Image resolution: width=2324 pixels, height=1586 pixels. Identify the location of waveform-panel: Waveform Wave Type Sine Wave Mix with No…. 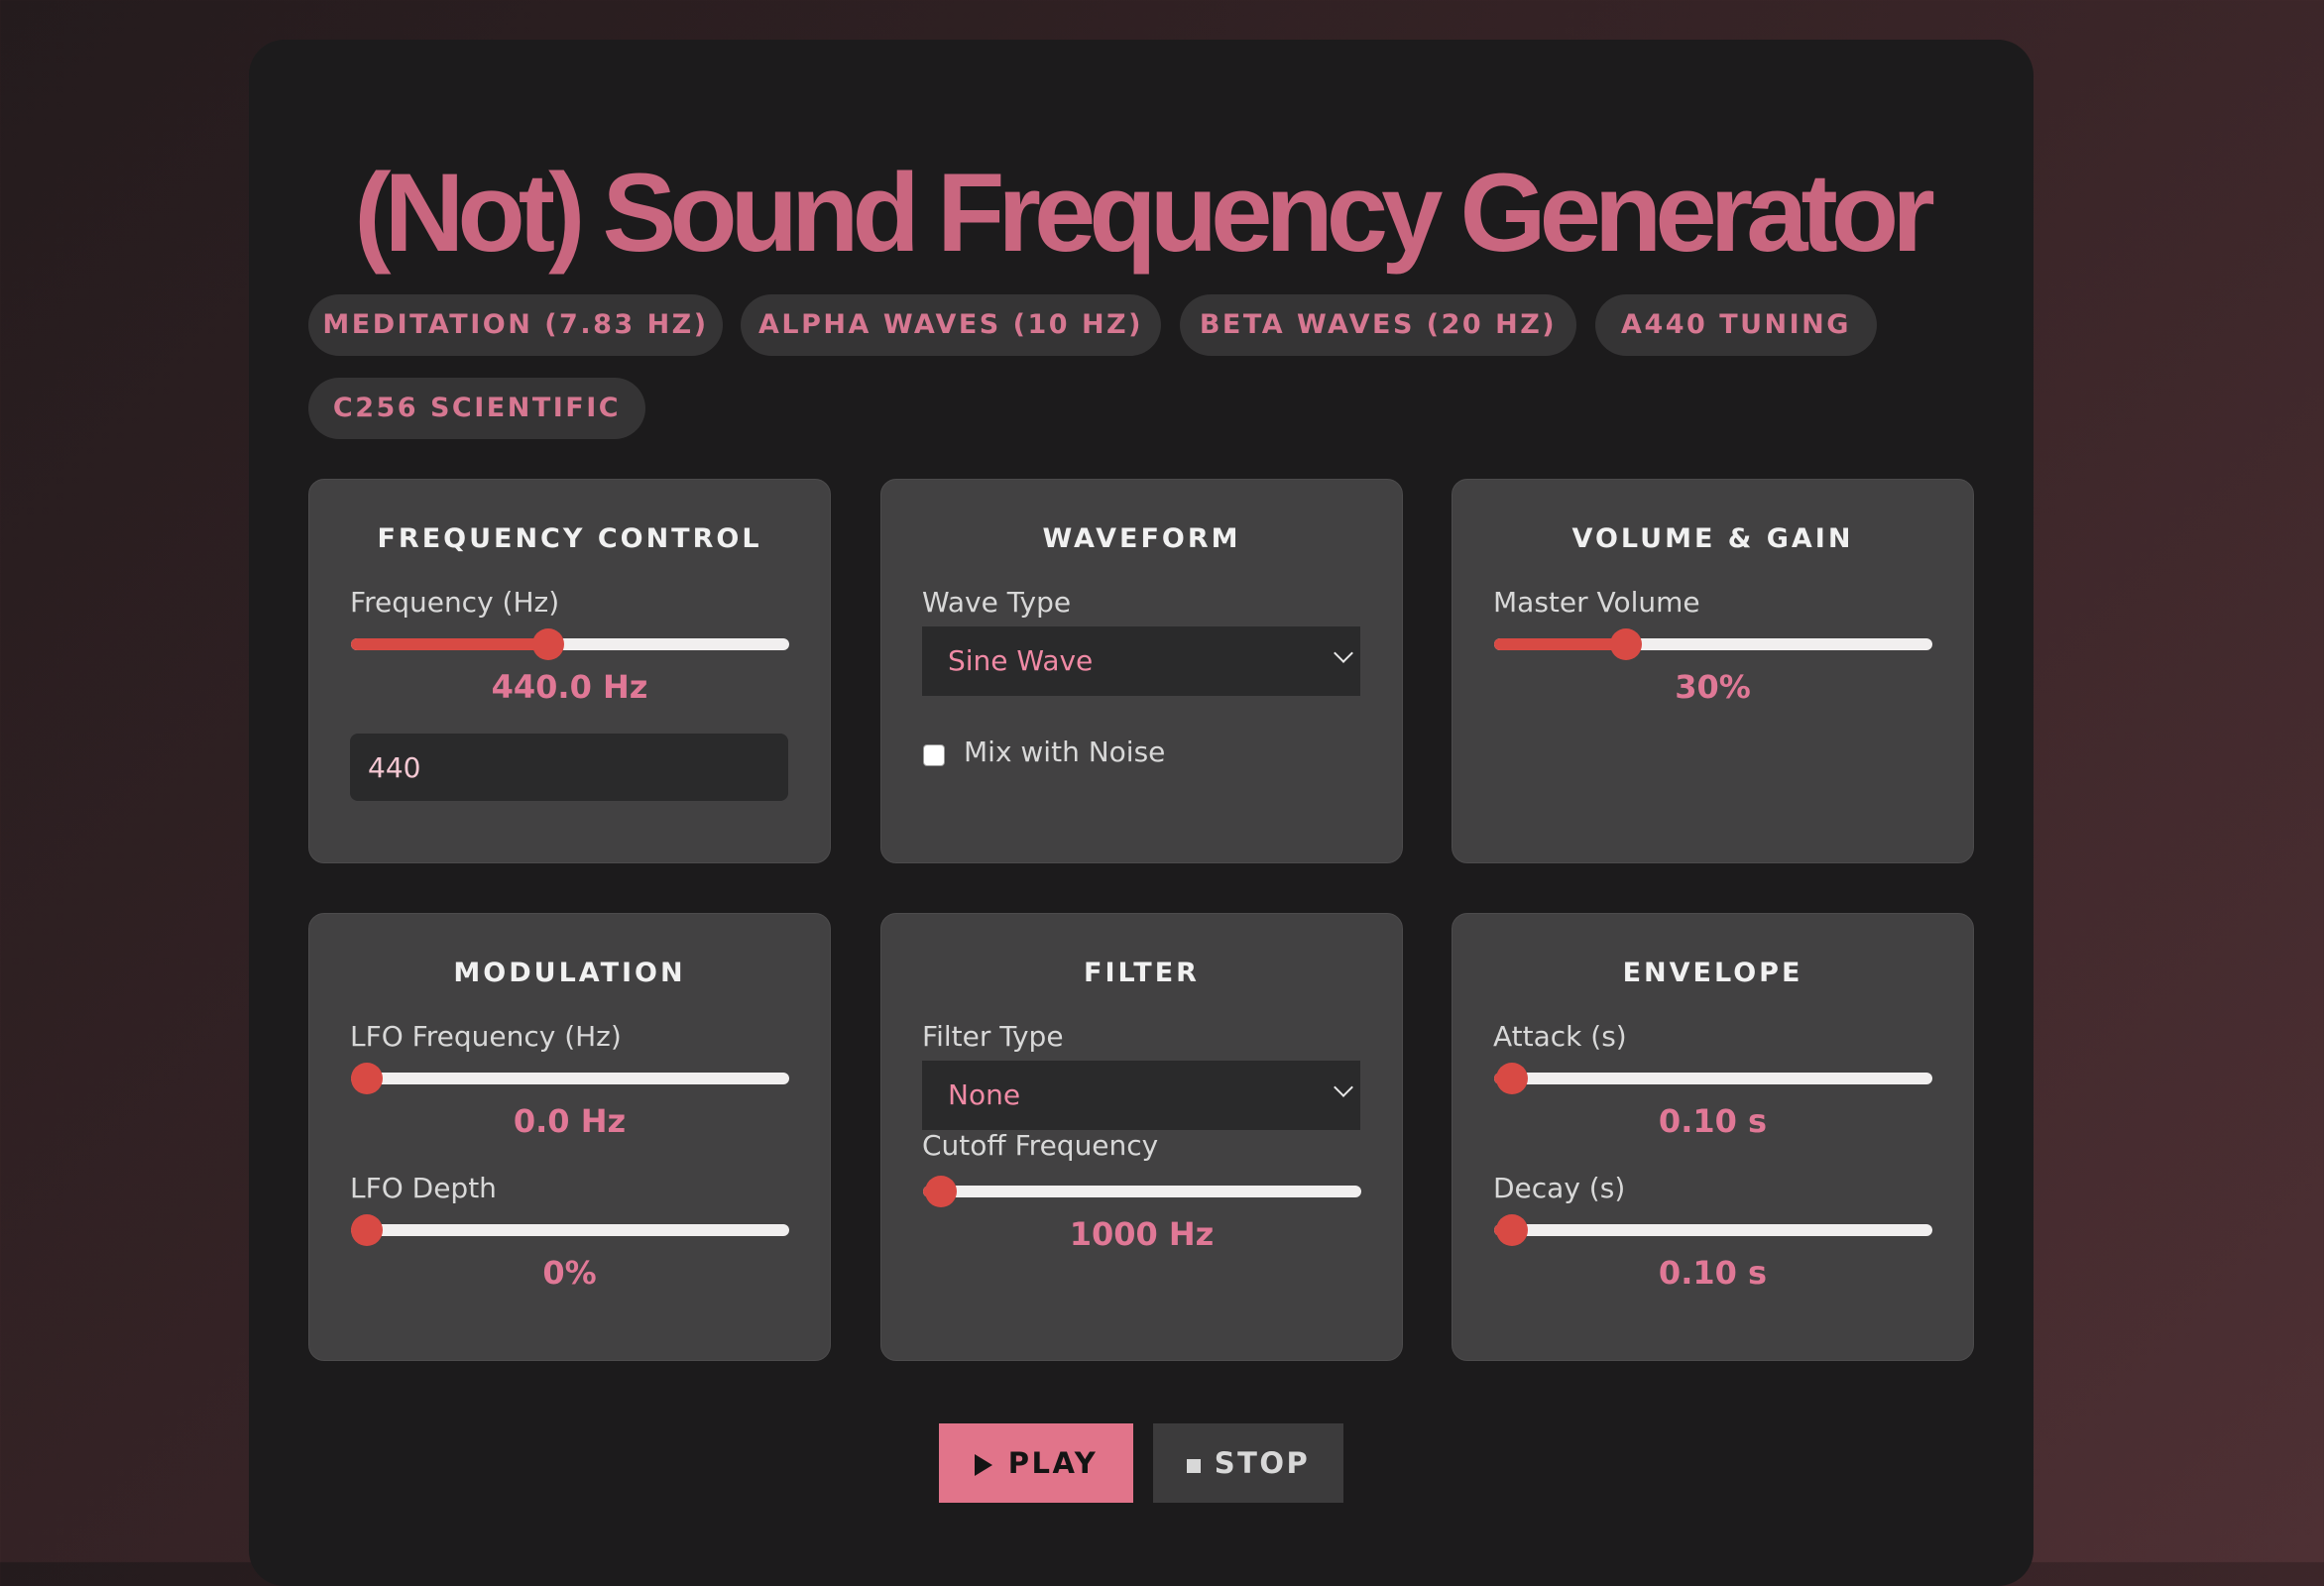
(1141, 671).